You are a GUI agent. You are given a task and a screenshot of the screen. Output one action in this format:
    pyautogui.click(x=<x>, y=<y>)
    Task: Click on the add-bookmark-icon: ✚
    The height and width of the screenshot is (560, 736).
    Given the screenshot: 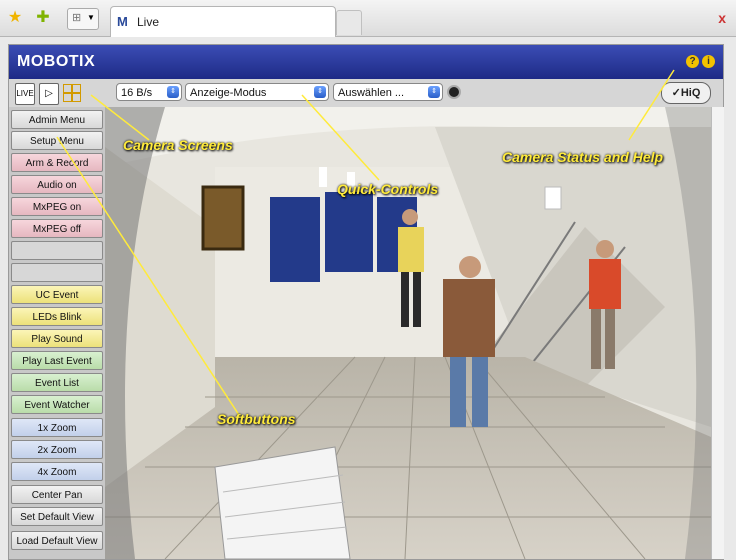 What is the action you would take?
    pyautogui.click(x=43, y=18)
    